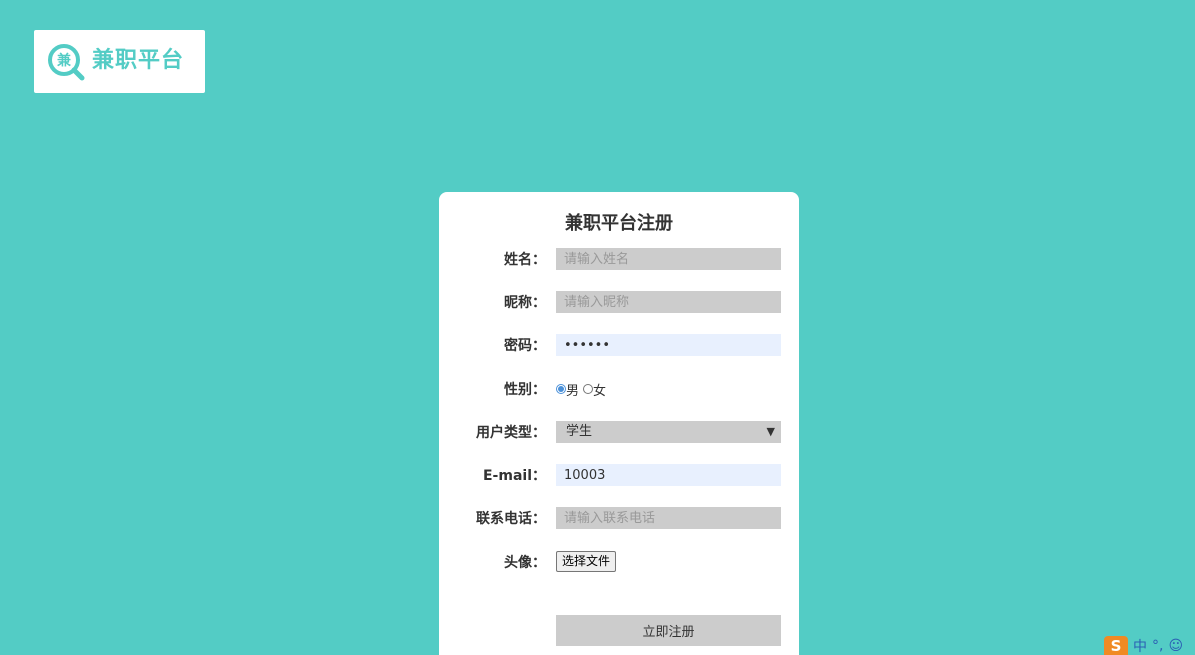  What do you see at coordinates (525, 303) in the screenshot?
I see `nickname-label: 昵称：` at bounding box center [525, 303].